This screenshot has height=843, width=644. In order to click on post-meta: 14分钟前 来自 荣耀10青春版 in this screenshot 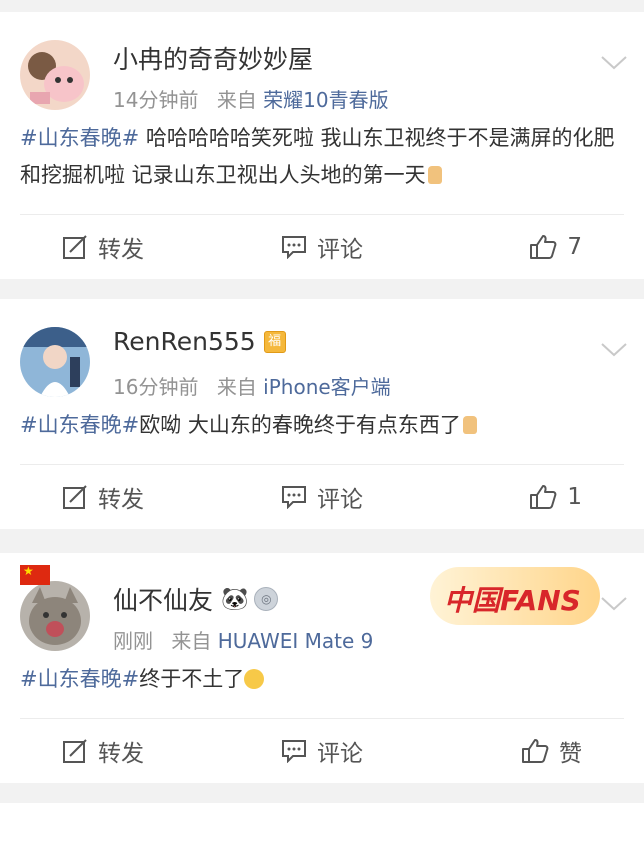, I will do `click(251, 98)`.